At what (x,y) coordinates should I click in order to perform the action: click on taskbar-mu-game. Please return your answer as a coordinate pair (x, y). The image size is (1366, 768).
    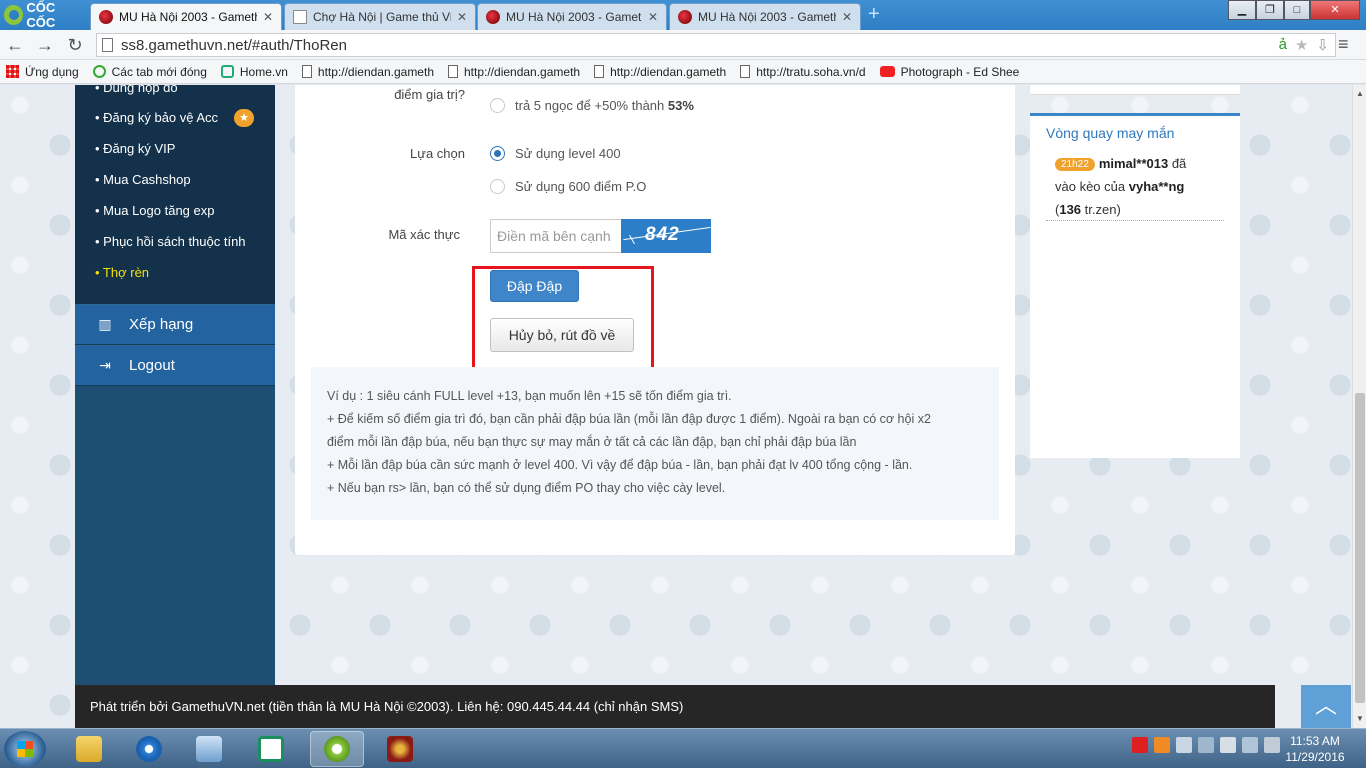
    Looking at the image, I should click on (400, 749).